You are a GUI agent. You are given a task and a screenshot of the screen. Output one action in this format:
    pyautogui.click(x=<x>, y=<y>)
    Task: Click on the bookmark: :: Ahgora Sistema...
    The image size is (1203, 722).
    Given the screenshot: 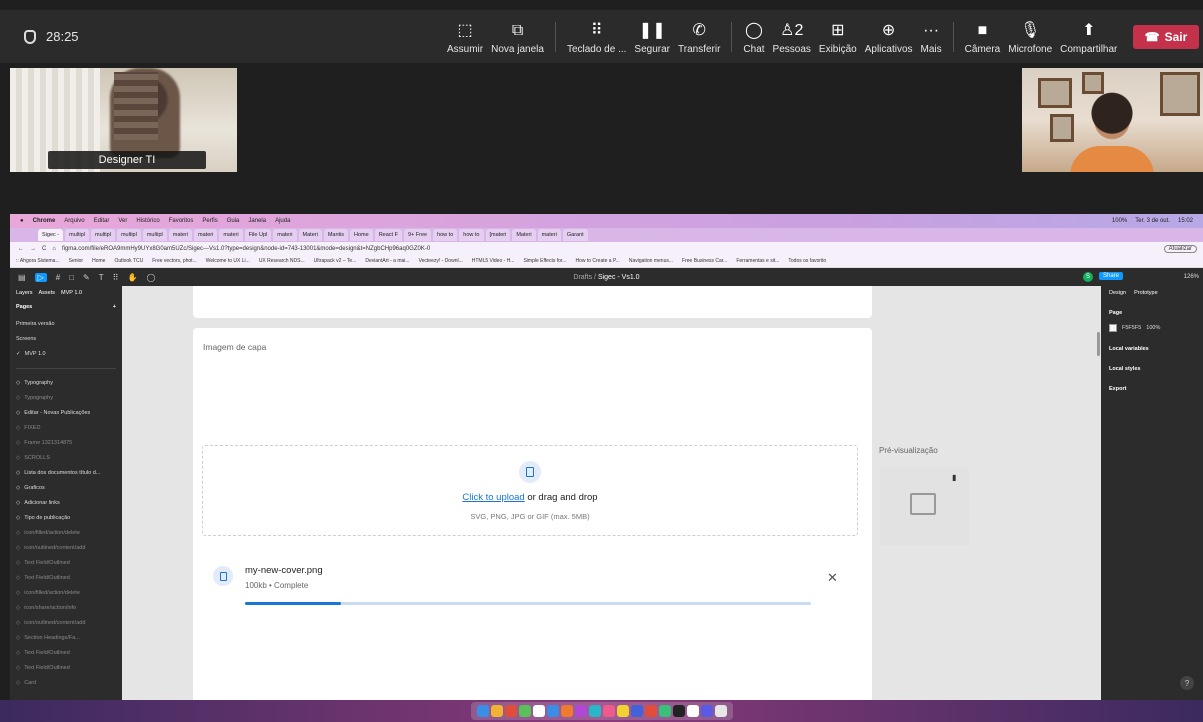 What is the action you would take?
    pyautogui.click(x=38, y=261)
    